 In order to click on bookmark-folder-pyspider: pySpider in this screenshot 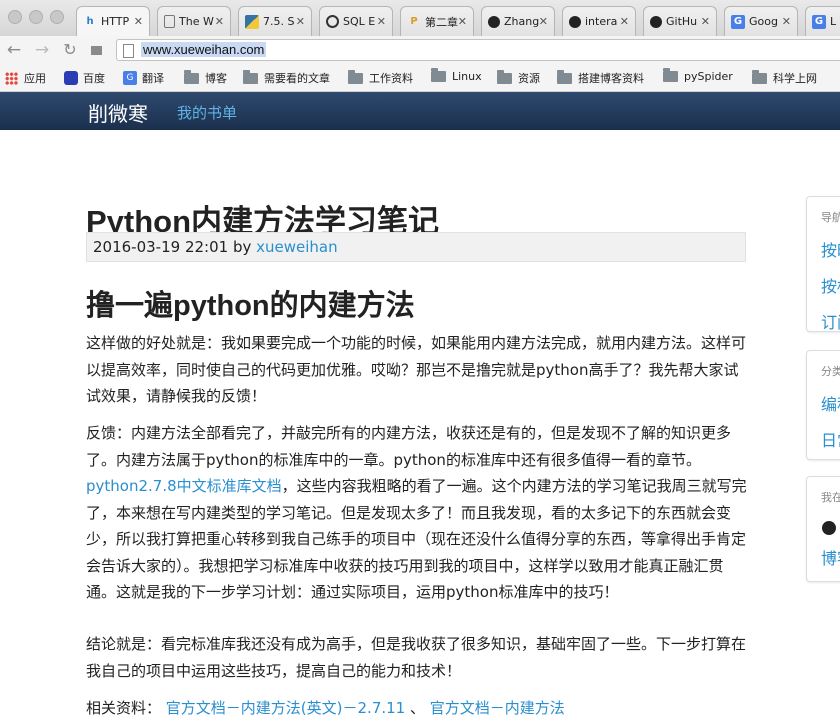, I will do `click(698, 75)`.